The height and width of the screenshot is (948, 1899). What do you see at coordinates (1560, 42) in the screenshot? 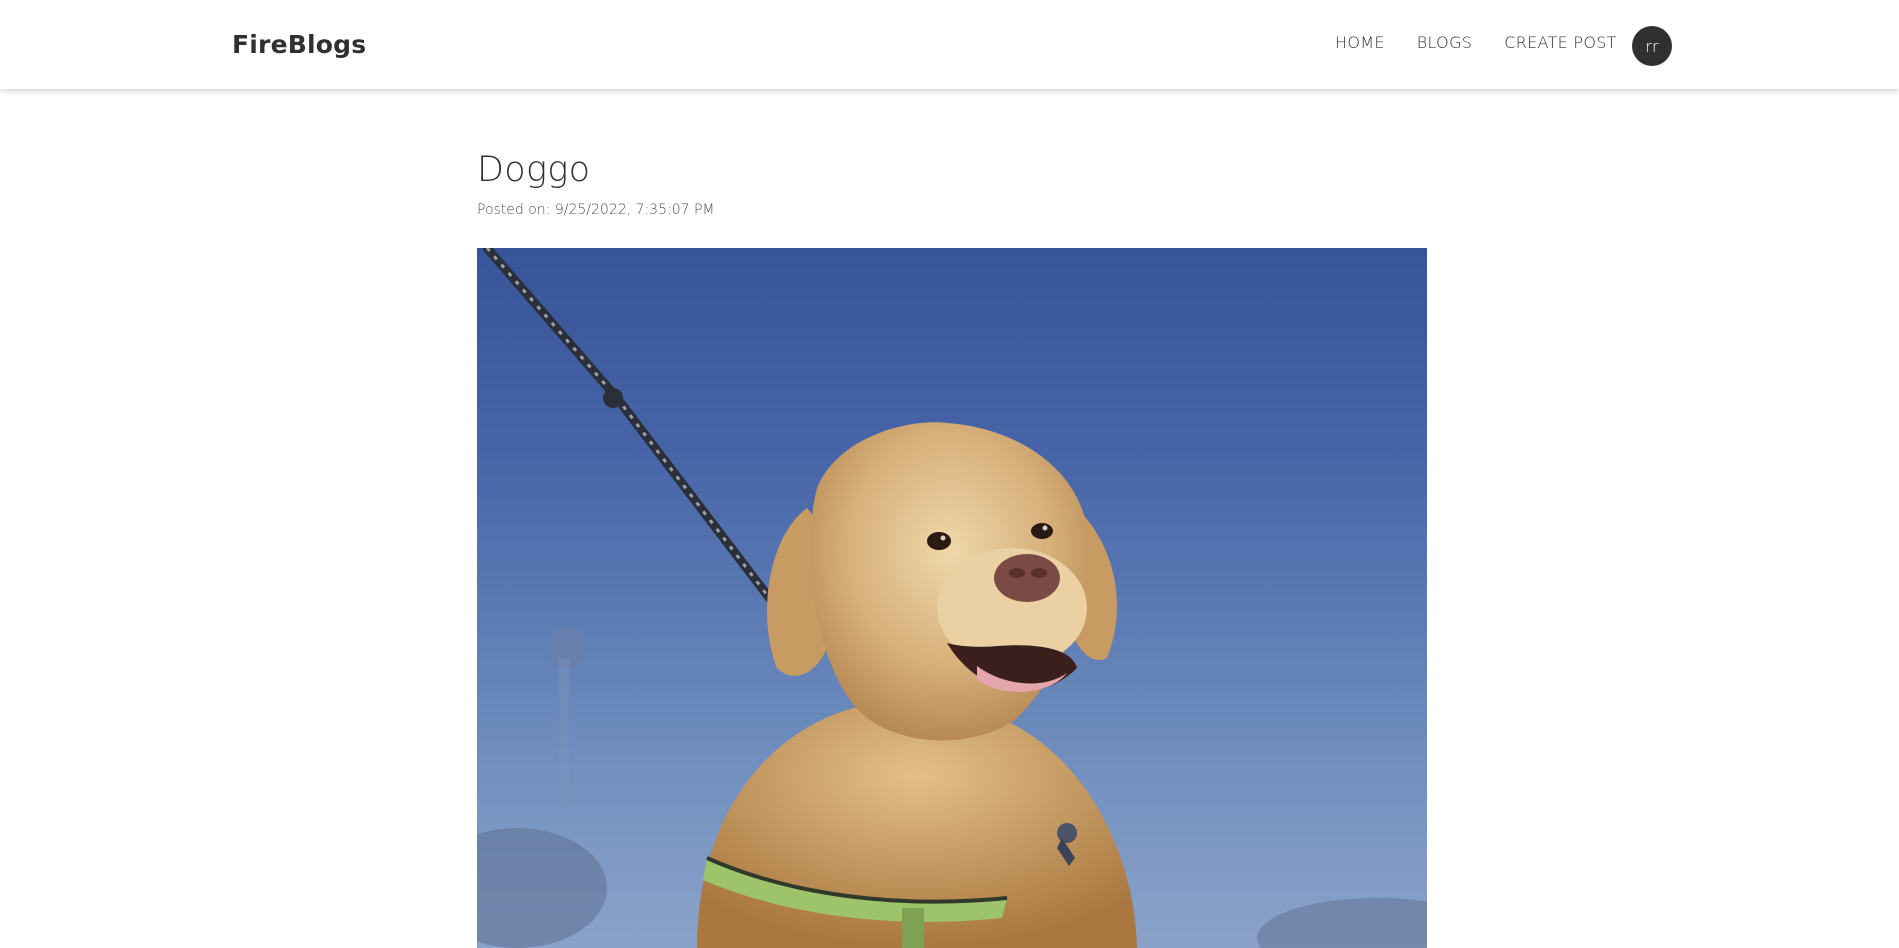
I see `nav-create-post-link: CREATE POST` at bounding box center [1560, 42].